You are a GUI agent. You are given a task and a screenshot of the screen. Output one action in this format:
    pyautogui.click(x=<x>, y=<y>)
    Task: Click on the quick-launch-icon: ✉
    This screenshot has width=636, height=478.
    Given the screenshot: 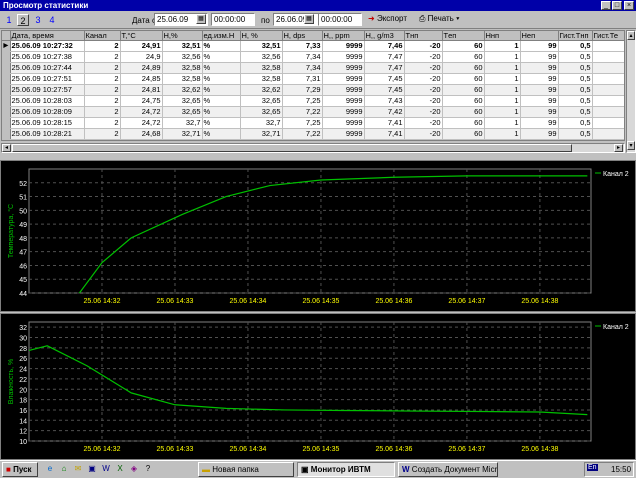 What is the action you would take?
    pyautogui.click(x=78, y=469)
    